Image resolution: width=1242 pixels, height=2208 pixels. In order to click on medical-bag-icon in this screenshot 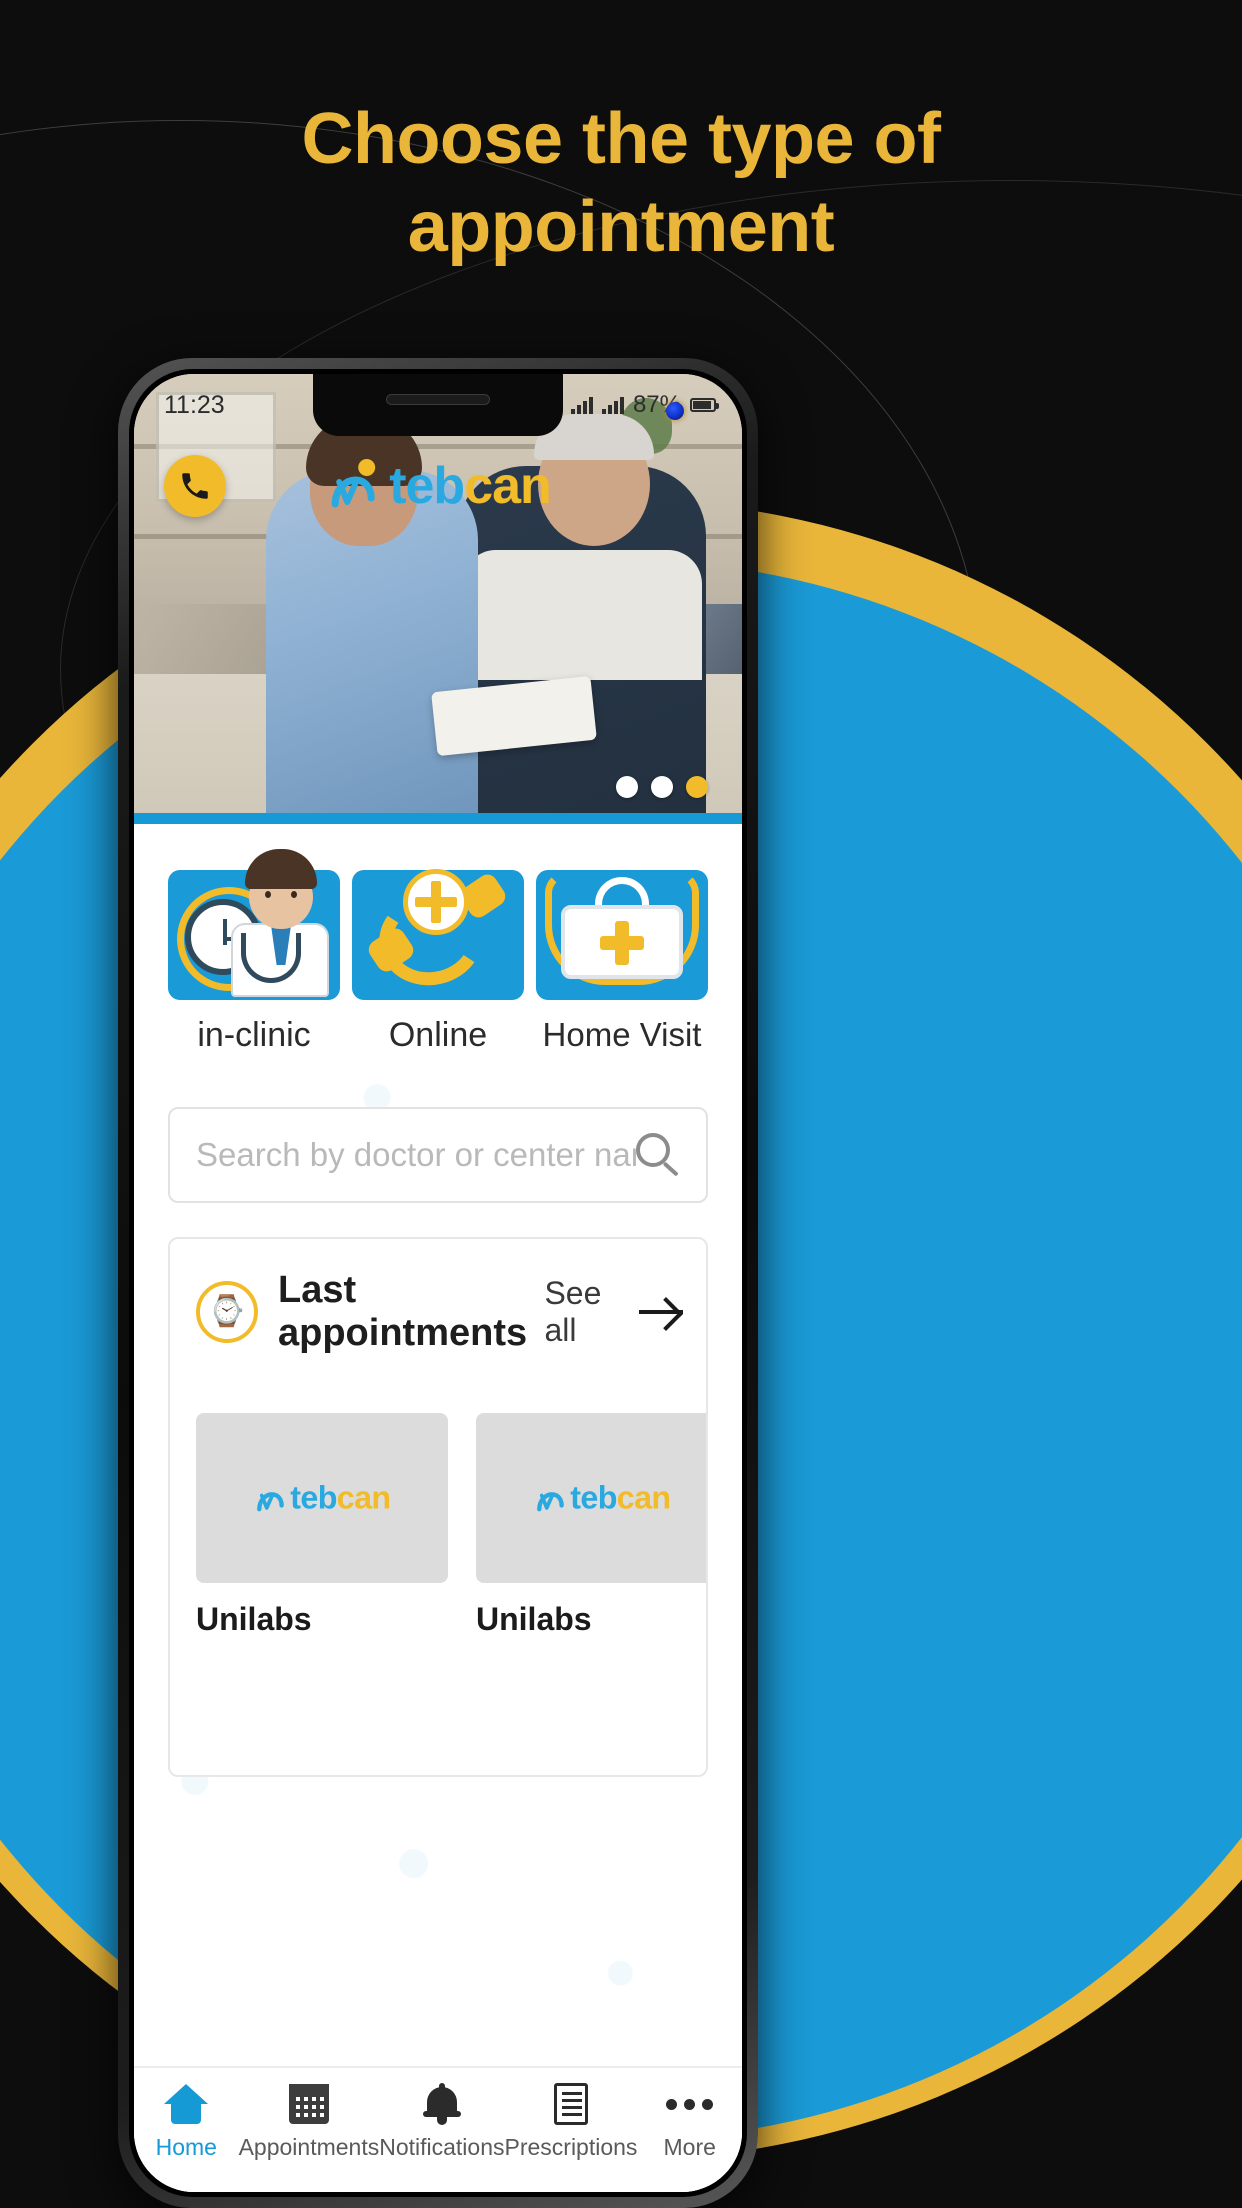, I will do `click(622, 933)`.